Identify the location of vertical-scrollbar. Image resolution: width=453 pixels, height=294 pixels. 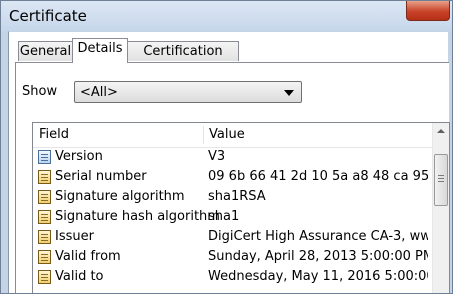
(440, 208).